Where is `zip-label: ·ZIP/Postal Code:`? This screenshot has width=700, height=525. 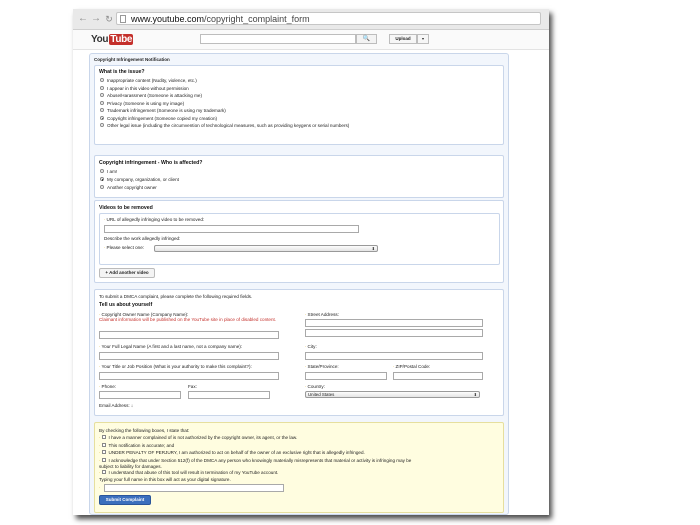 zip-label: ·ZIP/Postal Code: is located at coordinates (412, 366).